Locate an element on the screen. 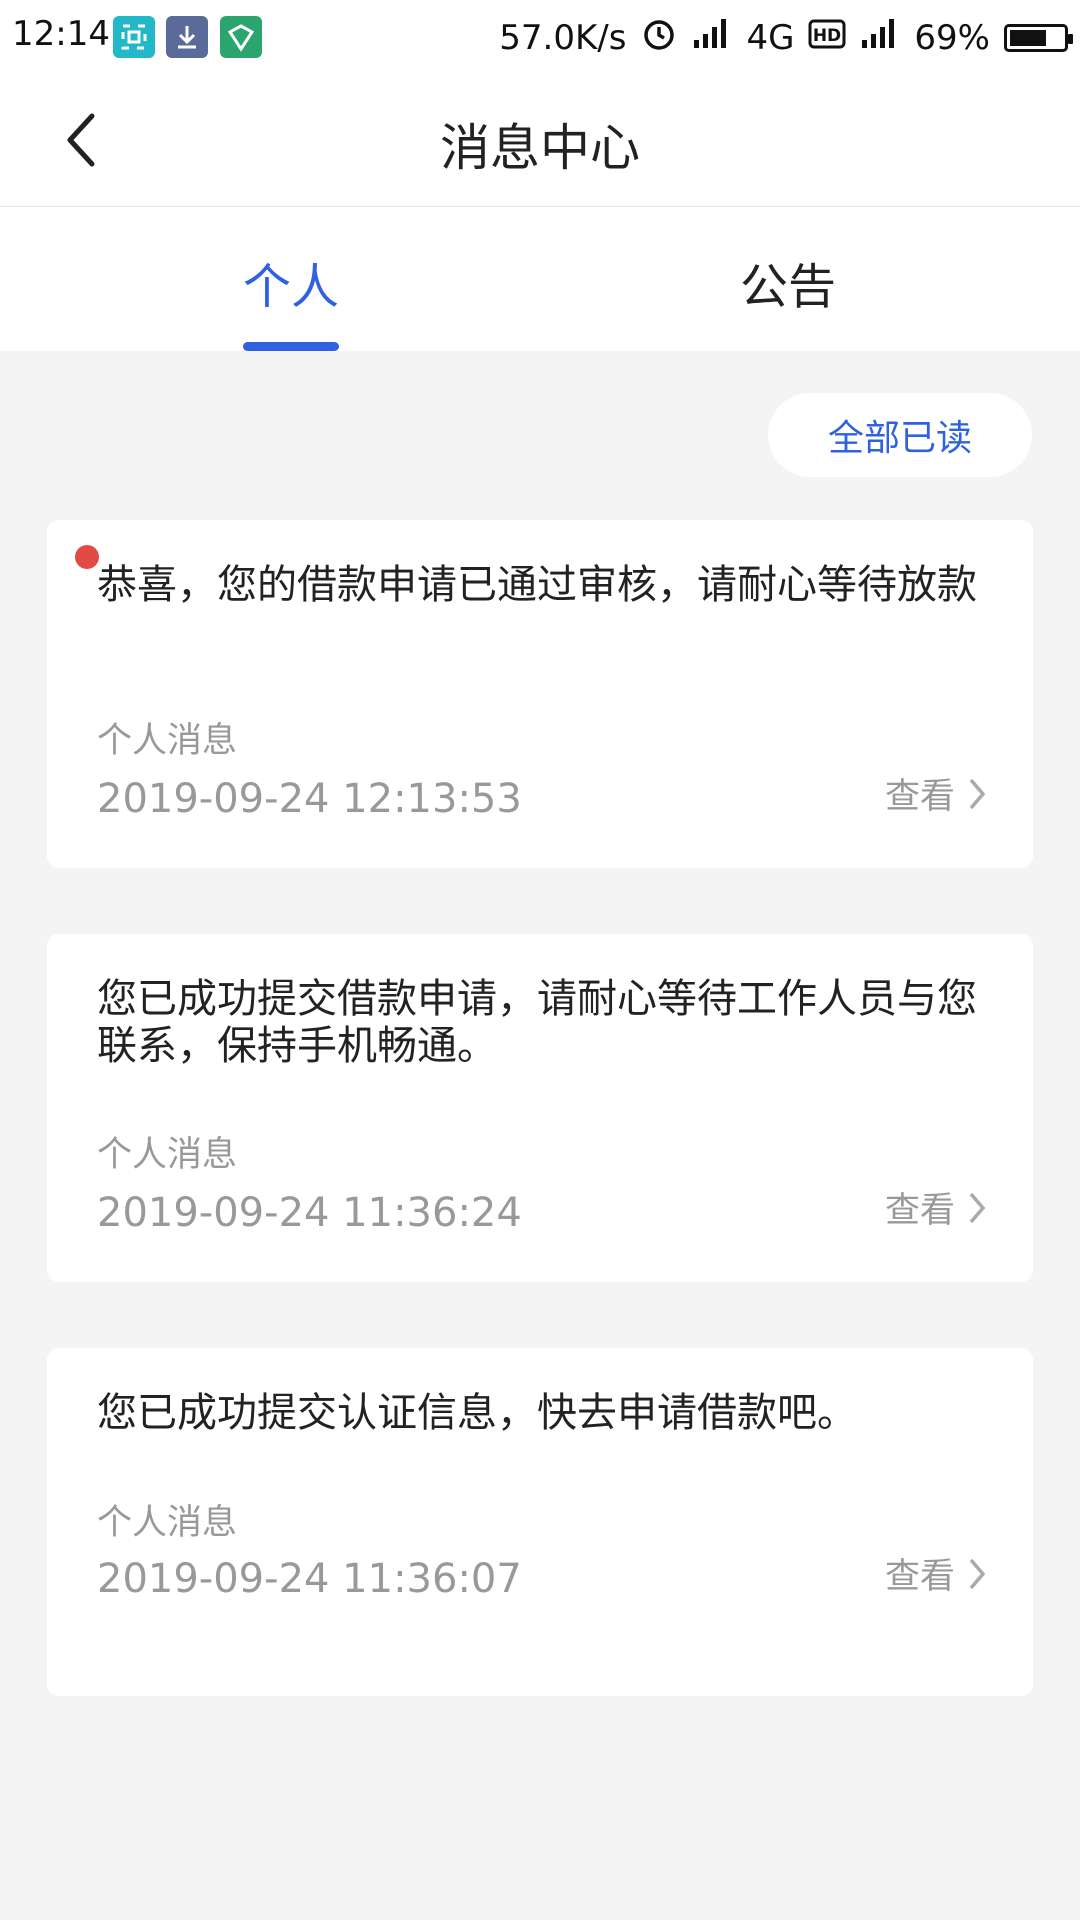 Image resolution: width=1080 pixels, height=1920 pixels. hd-icon: HD is located at coordinates (827, 38).